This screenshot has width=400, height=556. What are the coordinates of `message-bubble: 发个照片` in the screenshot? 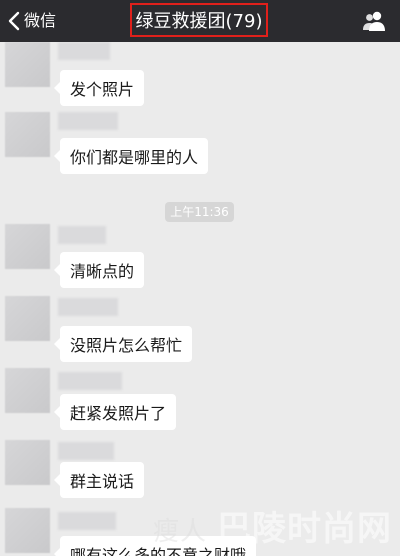 It's located at (99, 88).